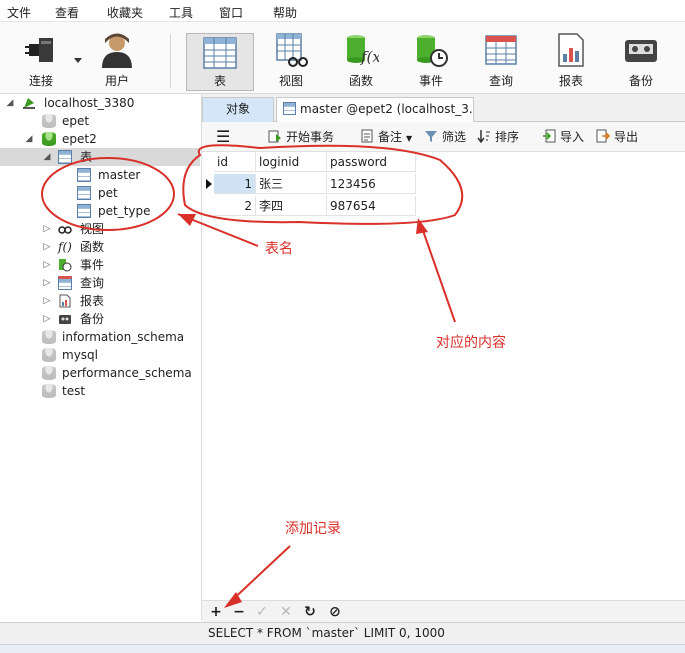 This screenshot has width=685, height=653. Describe the element at coordinates (86, 157) in the screenshot. I see `tables-node-label: 表` at that location.